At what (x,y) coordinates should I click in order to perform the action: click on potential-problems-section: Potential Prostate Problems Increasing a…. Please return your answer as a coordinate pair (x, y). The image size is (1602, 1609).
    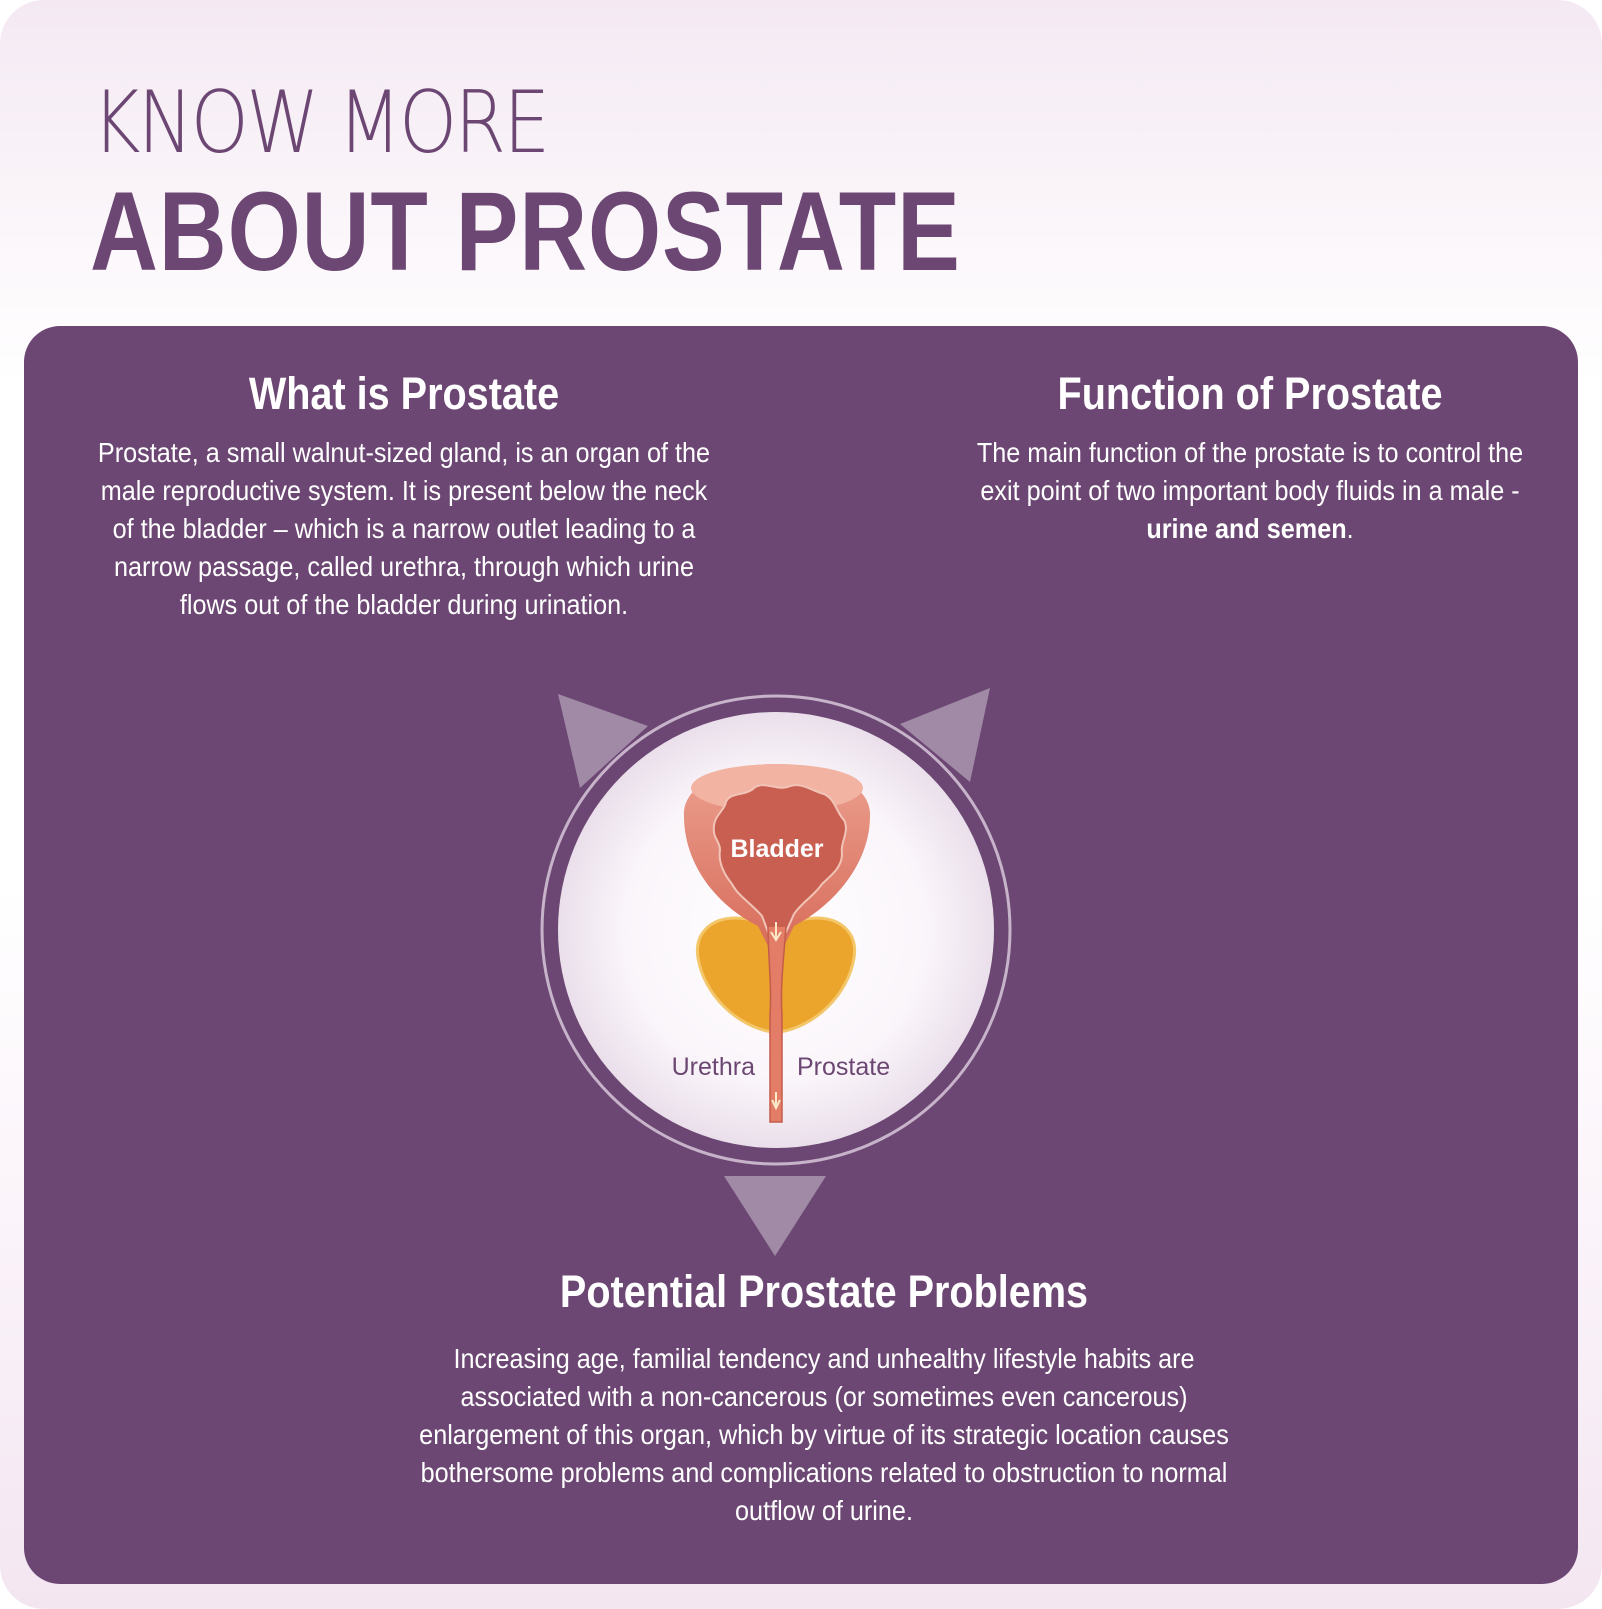
    Looking at the image, I should click on (824, 1398).